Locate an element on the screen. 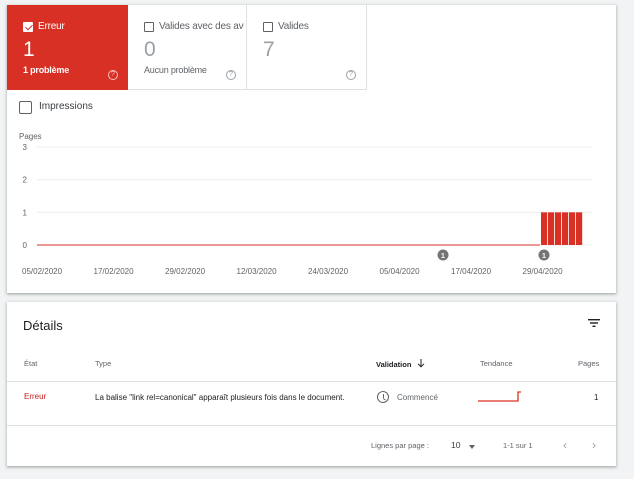  filter-icon is located at coordinates (594, 323).